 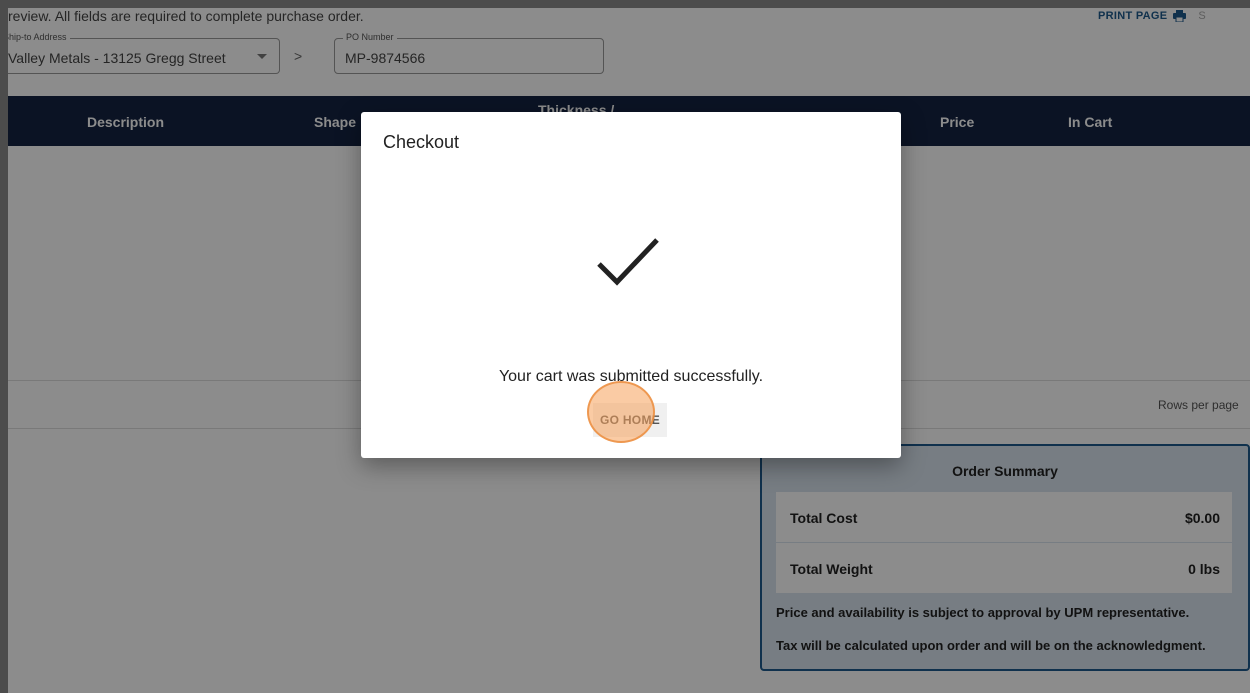 What do you see at coordinates (628, 262) in the screenshot?
I see `checkmark-icon` at bounding box center [628, 262].